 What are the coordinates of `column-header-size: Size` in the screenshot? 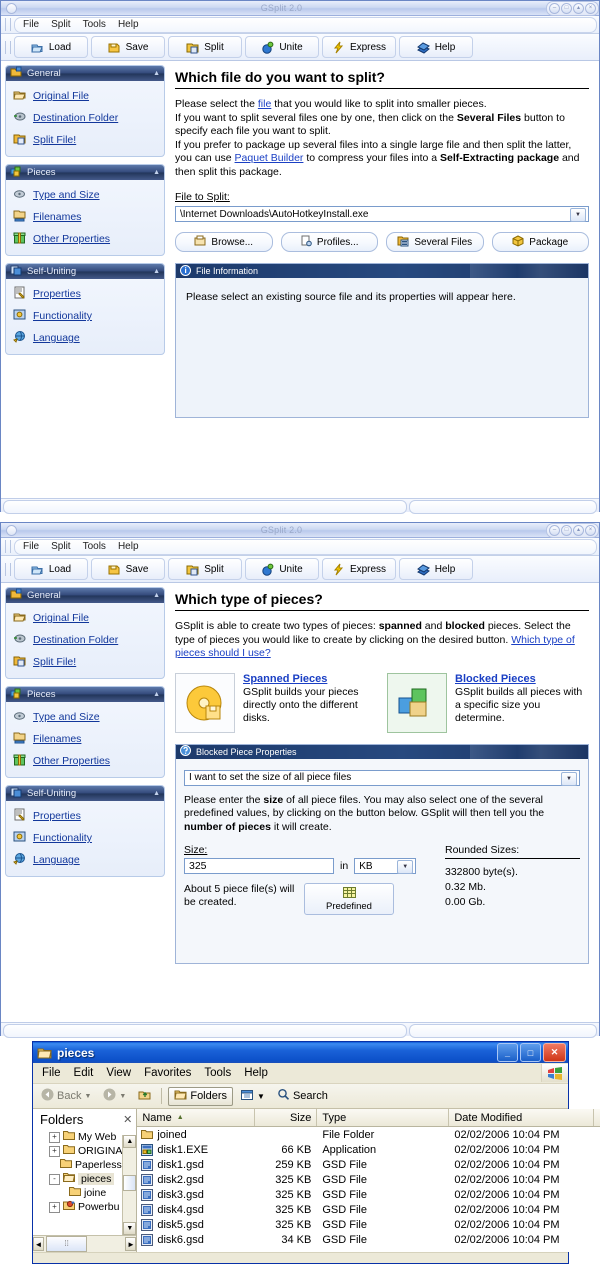 It's located at (286, 1117).